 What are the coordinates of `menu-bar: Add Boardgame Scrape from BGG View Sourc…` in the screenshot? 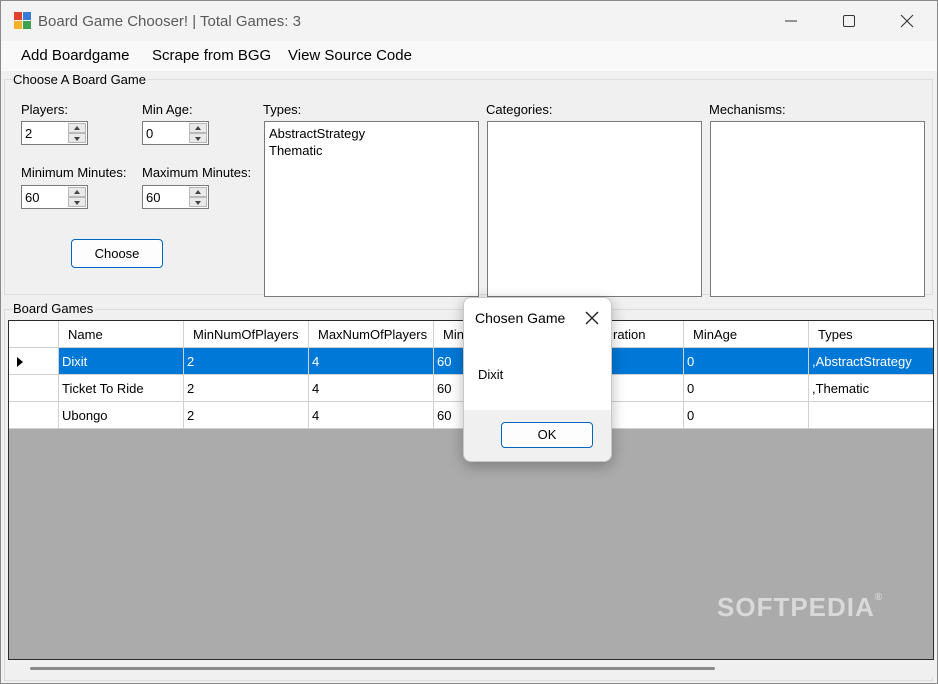 It's located at (469, 56).